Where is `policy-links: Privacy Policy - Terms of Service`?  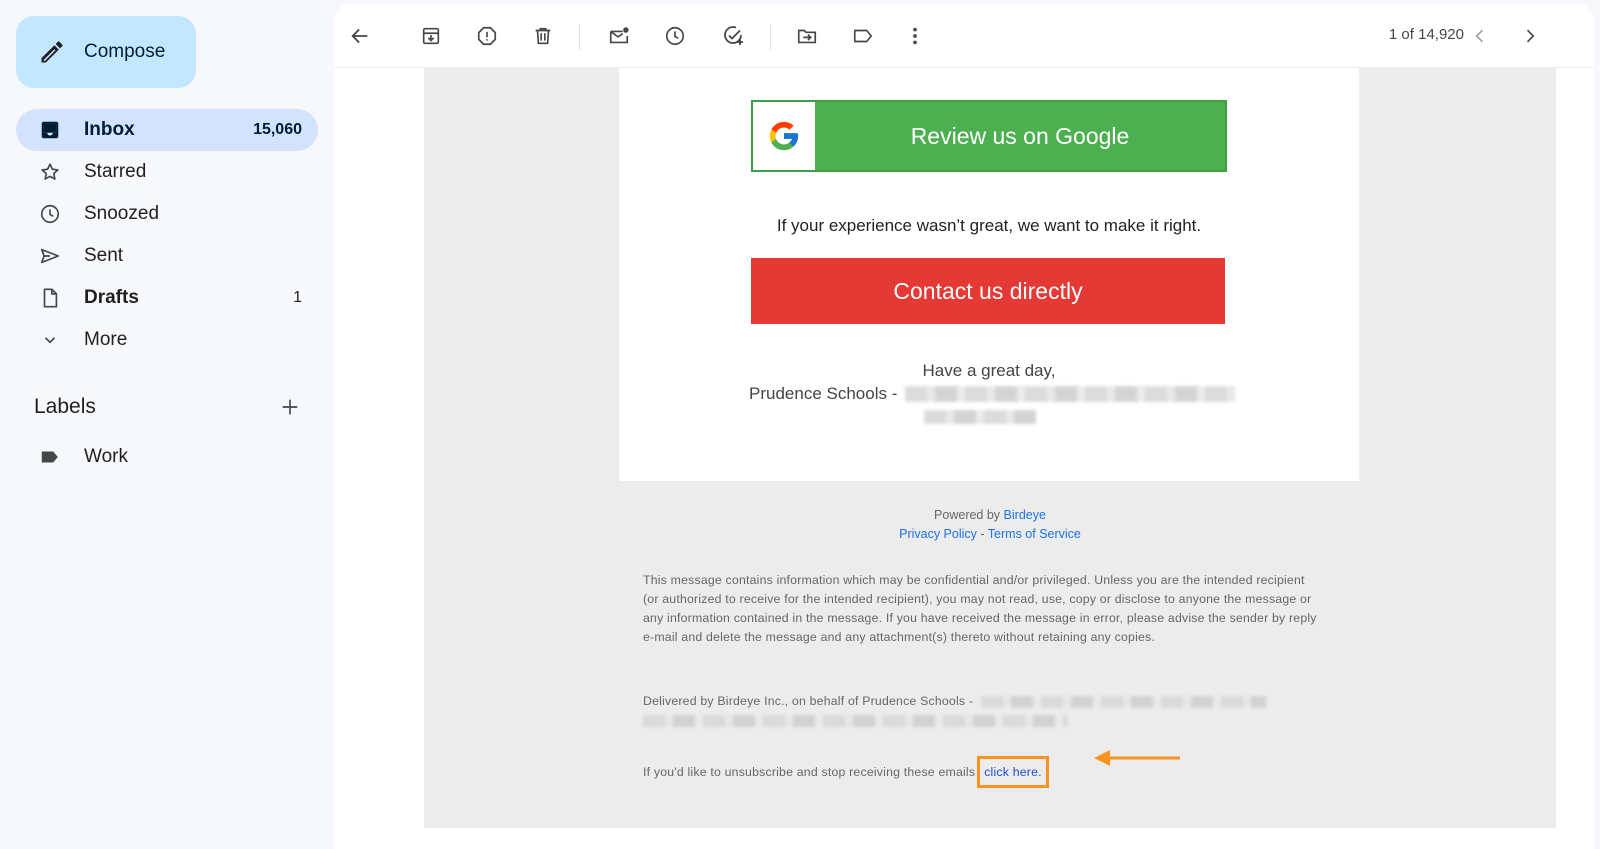
policy-links: Privacy Policy - Terms of Service is located at coordinates (990, 534).